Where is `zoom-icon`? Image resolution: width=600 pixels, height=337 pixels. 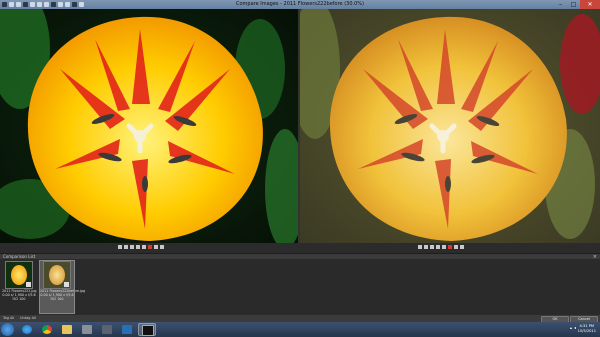 zoom-icon is located at coordinates (4, 4).